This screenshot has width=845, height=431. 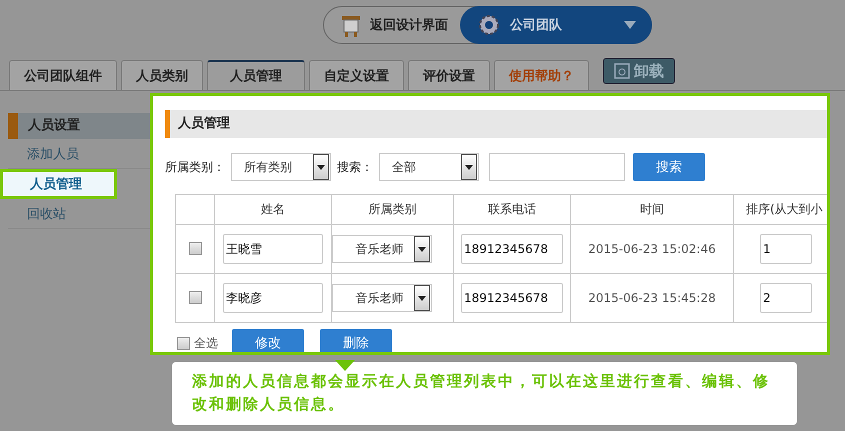 I want to click on sidebar-item: 人员管理, so click(x=58, y=184).